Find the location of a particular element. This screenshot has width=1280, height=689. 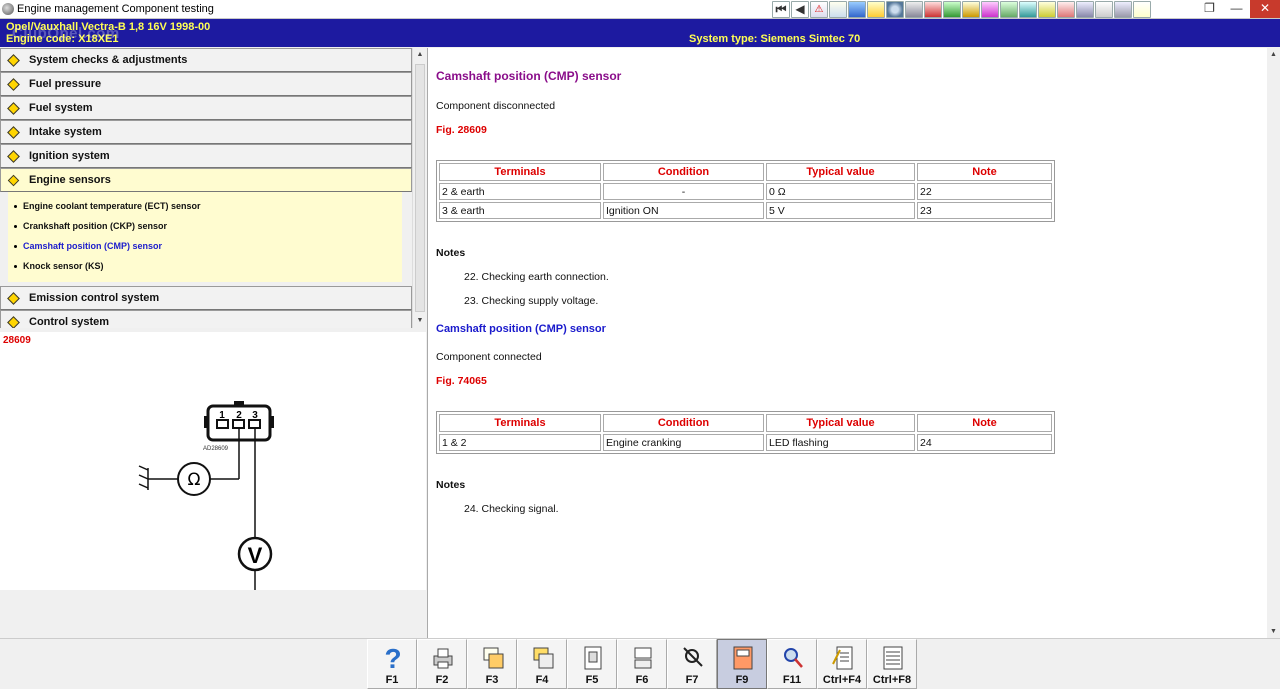

ctrl-f8-button: Ctrl+F8 is located at coordinates (892, 664).